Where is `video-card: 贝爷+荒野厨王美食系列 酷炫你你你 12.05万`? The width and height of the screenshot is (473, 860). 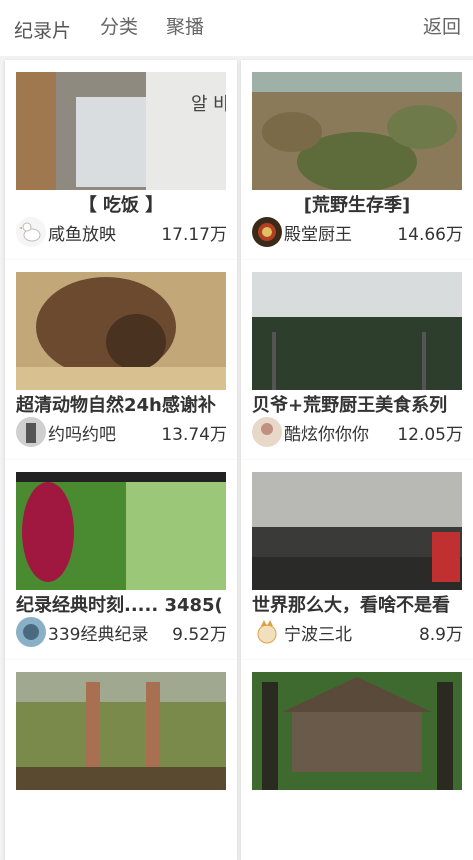
video-card: 贝爷+荒野厨王美食系列 酷炫你你你 12.05万 is located at coordinates (357, 360).